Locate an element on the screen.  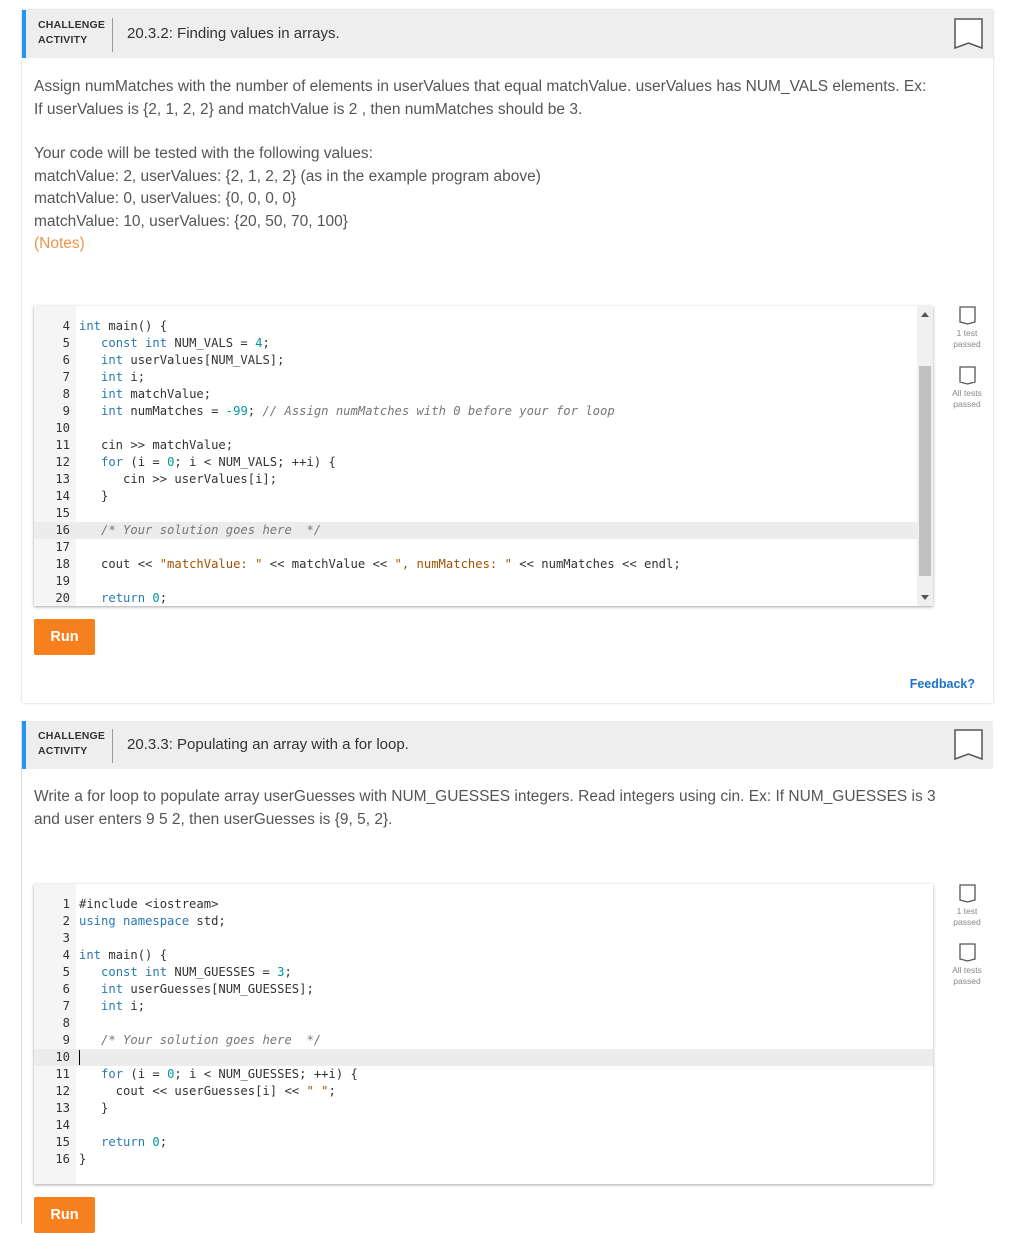
test-status-all: All tests passed is located at coordinates (967, 965).